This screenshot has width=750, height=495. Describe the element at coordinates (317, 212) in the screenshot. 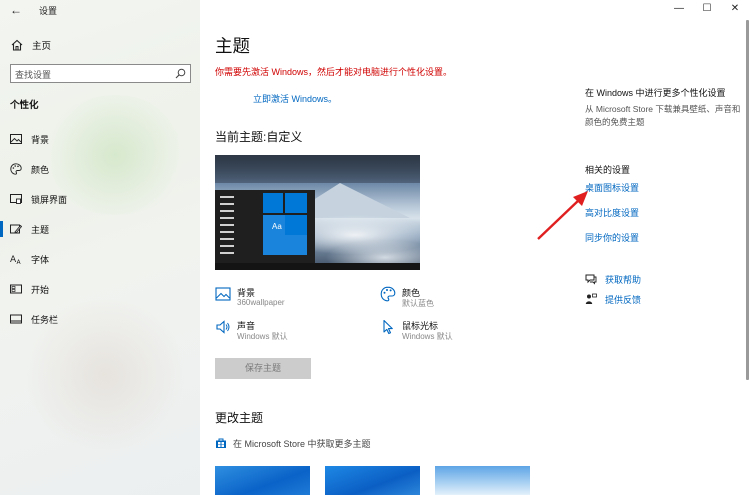

I see `theme-preview: Aa` at that location.